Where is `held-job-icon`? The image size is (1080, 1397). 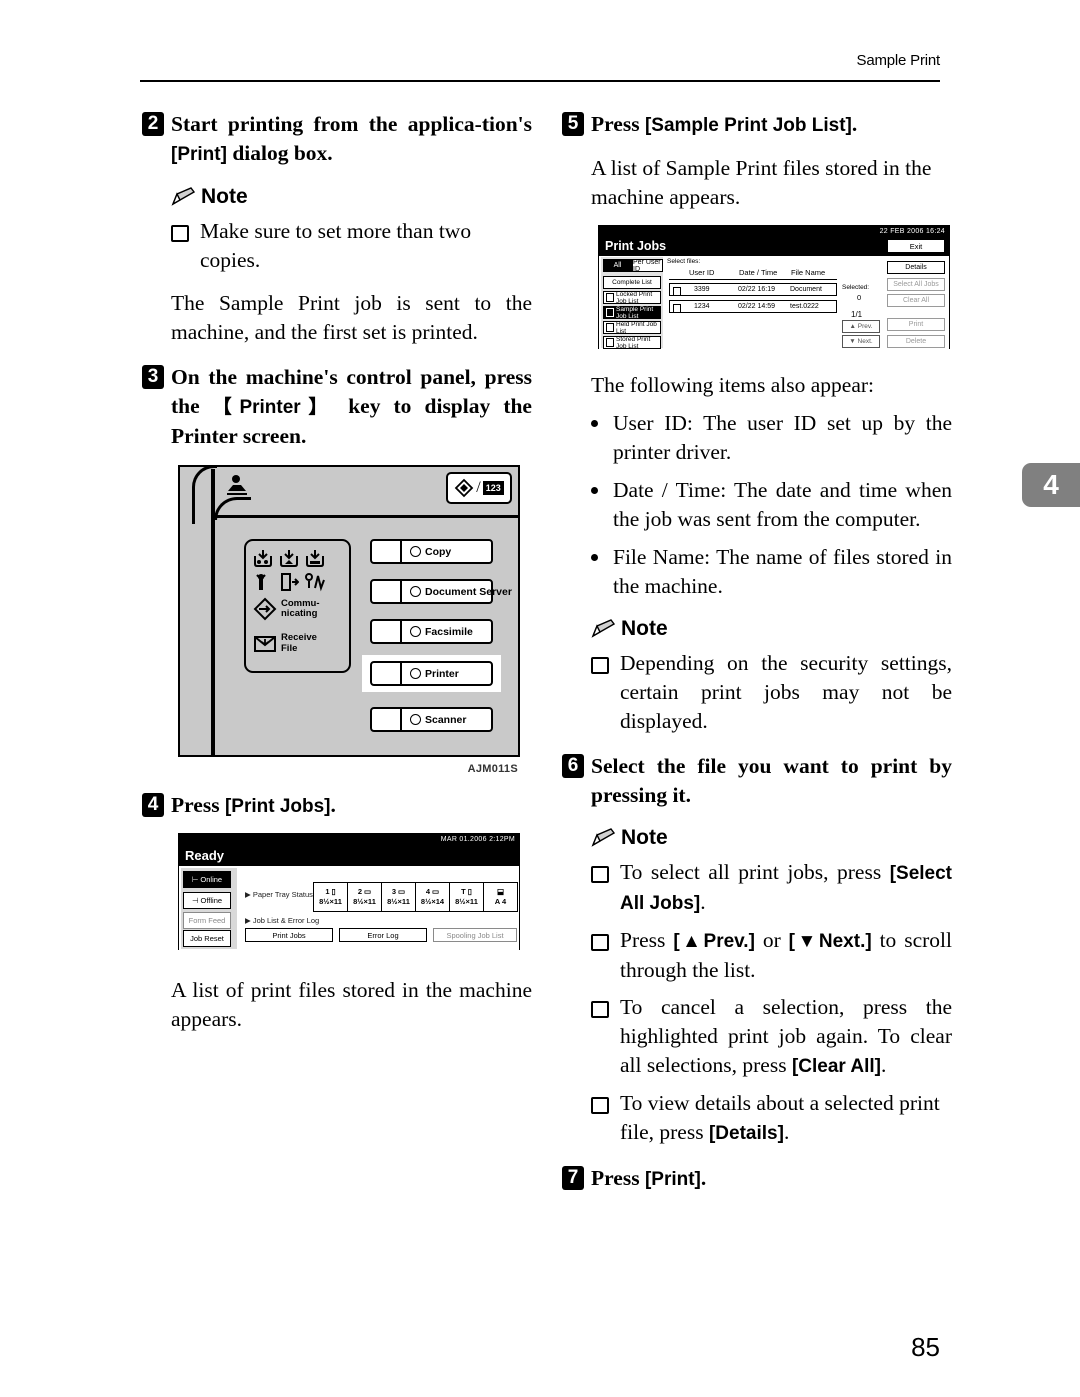
held-job-icon is located at coordinates (610, 327).